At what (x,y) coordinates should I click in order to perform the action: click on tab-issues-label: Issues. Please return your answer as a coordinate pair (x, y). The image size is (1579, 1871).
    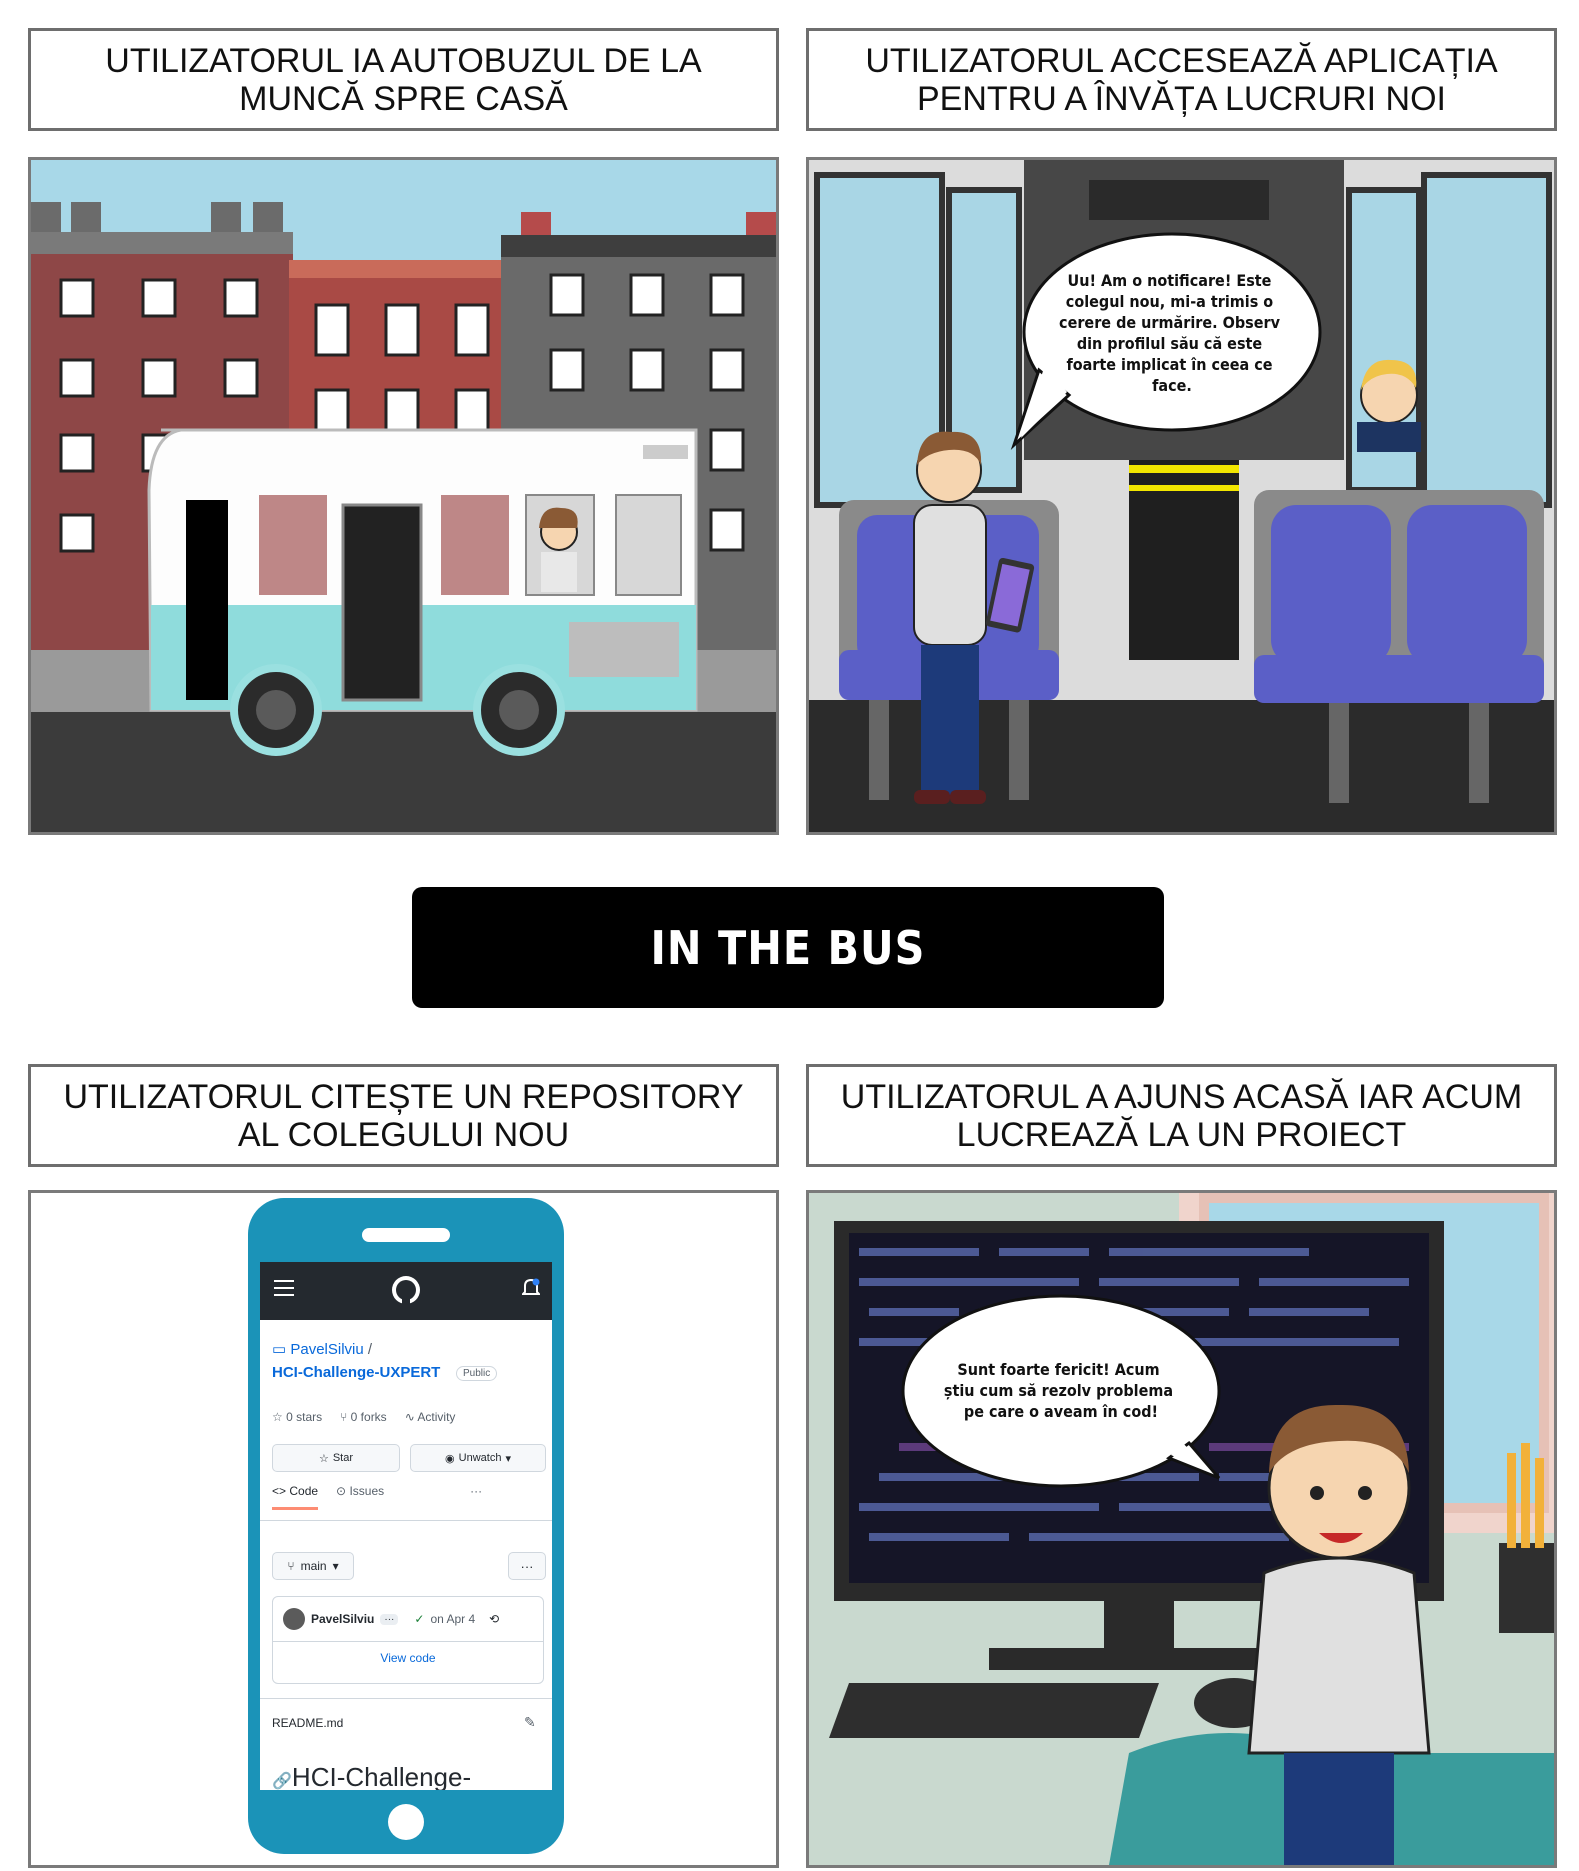
    Looking at the image, I should click on (367, 1491).